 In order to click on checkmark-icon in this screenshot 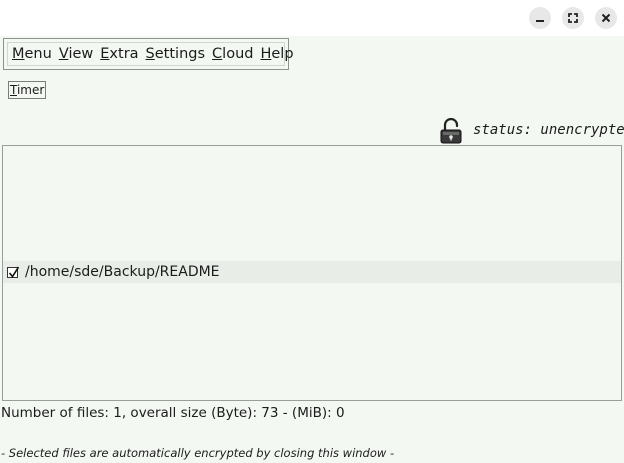, I will do `click(13, 272)`.